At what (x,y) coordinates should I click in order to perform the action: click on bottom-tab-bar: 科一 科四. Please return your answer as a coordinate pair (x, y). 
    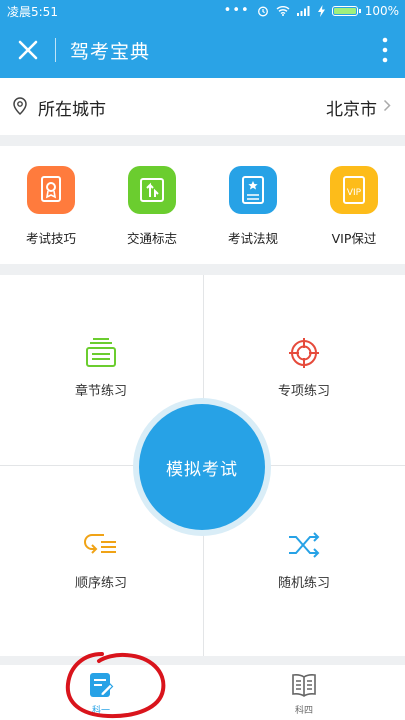
    Looking at the image, I should click on (202, 692).